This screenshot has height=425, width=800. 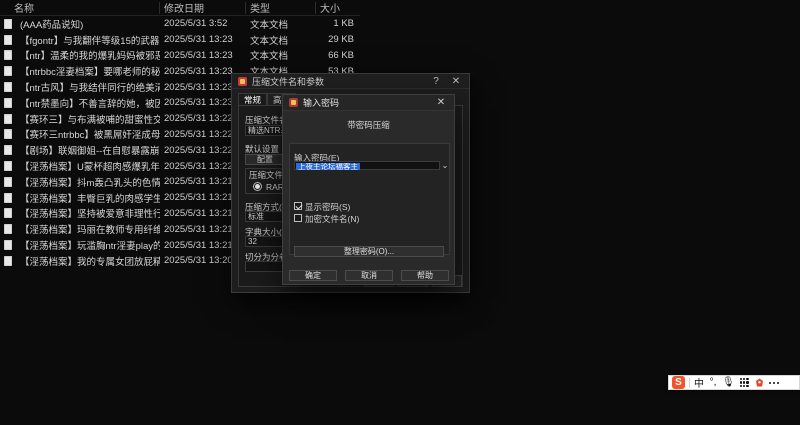 I want to click on sogou-logo-icon: S, so click(x=678, y=382).